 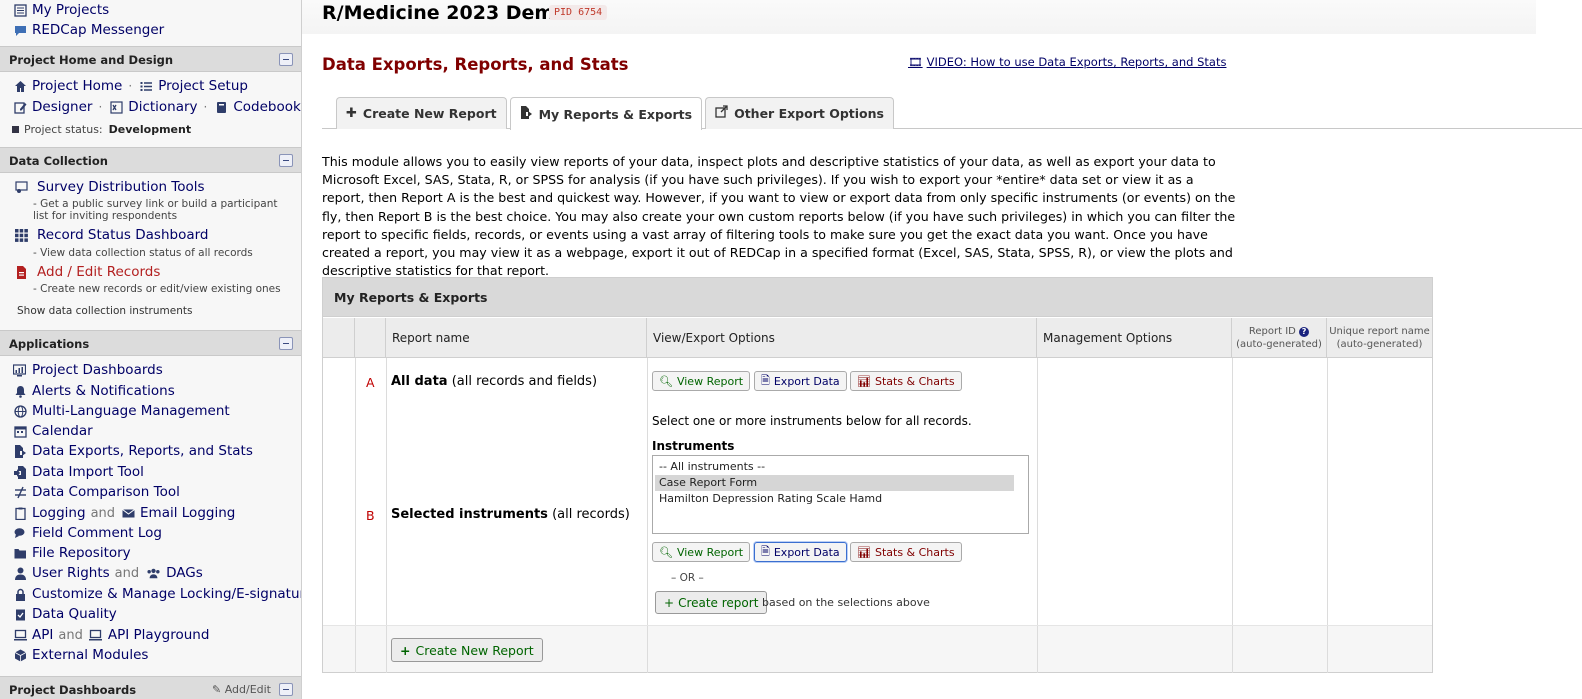 I want to click on data-exports-link: Data Exports, Reports, and Stats, so click(x=132, y=451).